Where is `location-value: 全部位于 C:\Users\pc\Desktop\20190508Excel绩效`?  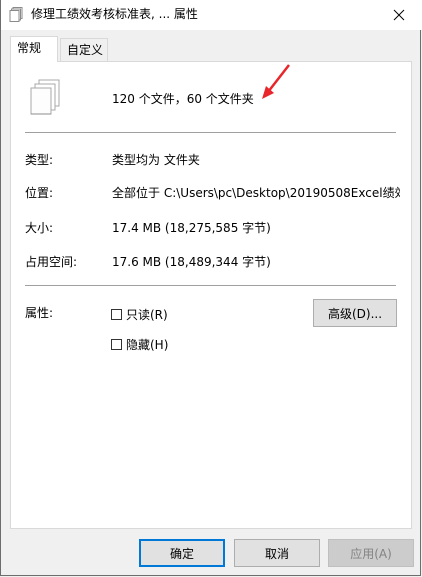 location-value: 全部位于 C:\Users\pc\Desktop\20190508Excel绩效 is located at coordinates (256, 193).